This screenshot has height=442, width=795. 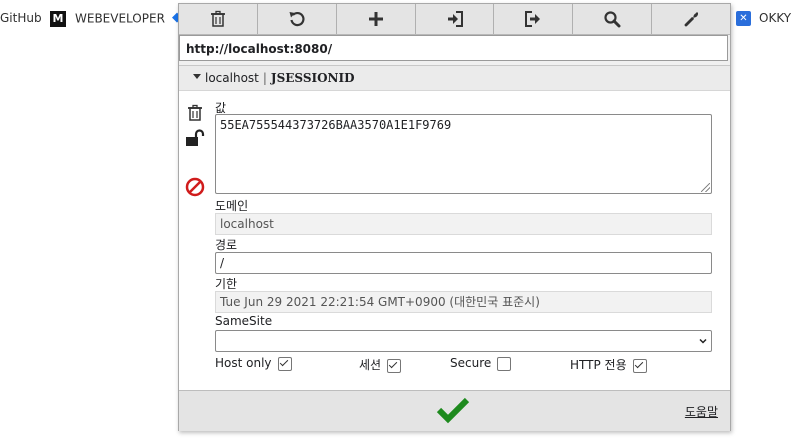 I want to click on session-label: 세션, so click(x=370, y=365).